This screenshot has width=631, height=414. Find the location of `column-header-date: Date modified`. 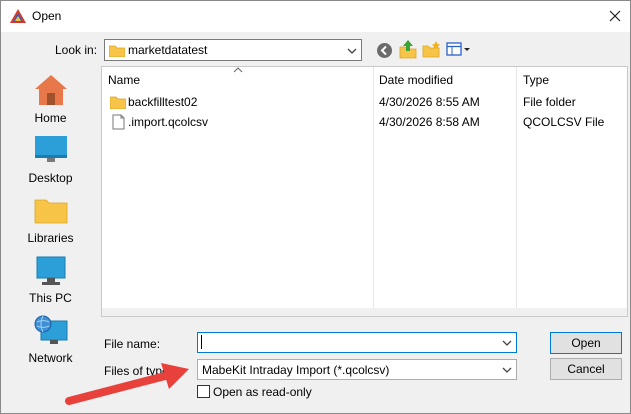

column-header-date: Date modified is located at coordinates (416, 80).